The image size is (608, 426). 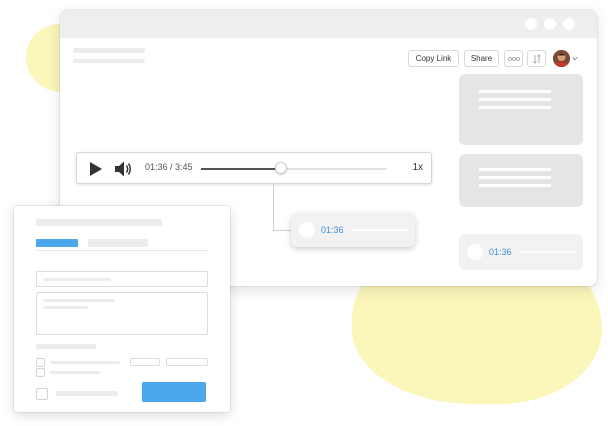 What do you see at coordinates (169, 167) in the screenshot?
I see `time-display: 01:36 / 3:45` at bounding box center [169, 167].